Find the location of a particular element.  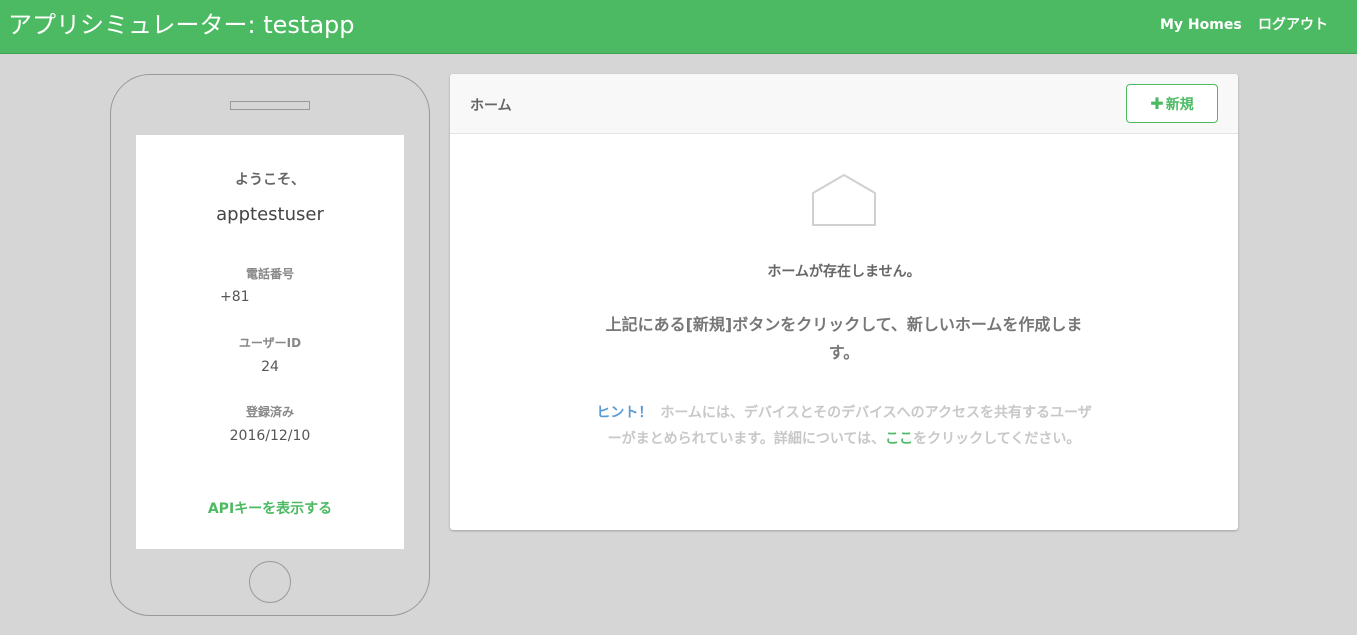

panel-header: ホーム ✚ 新規 is located at coordinates (844, 104).